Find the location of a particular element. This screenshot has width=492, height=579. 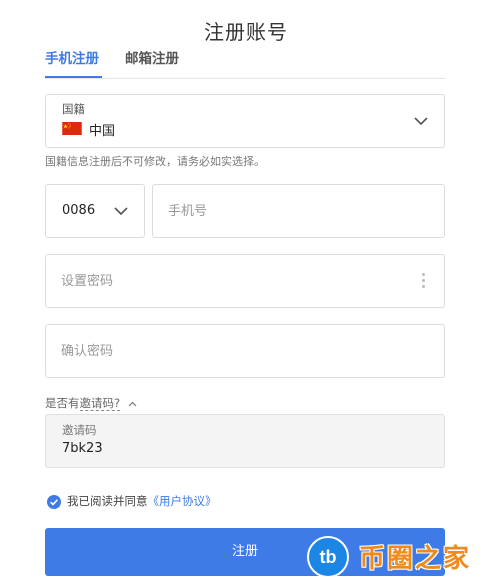

phone-field-container is located at coordinates (298, 211).